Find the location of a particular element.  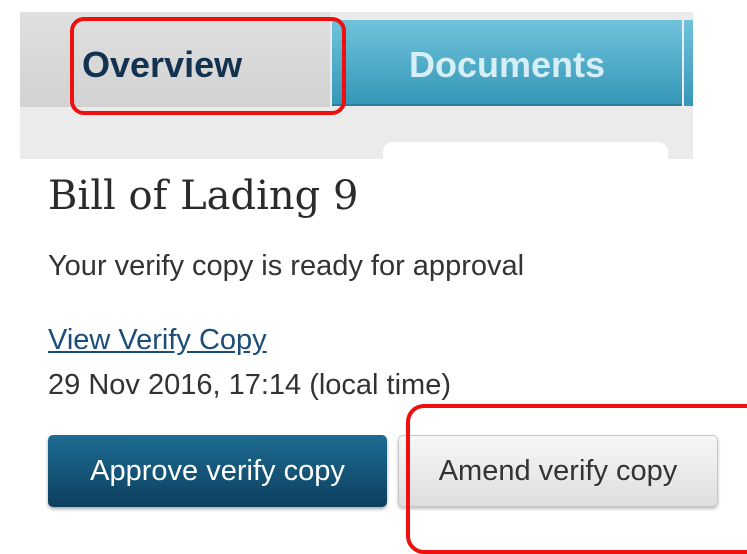

tab-documents: Documents is located at coordinates (507, 63).